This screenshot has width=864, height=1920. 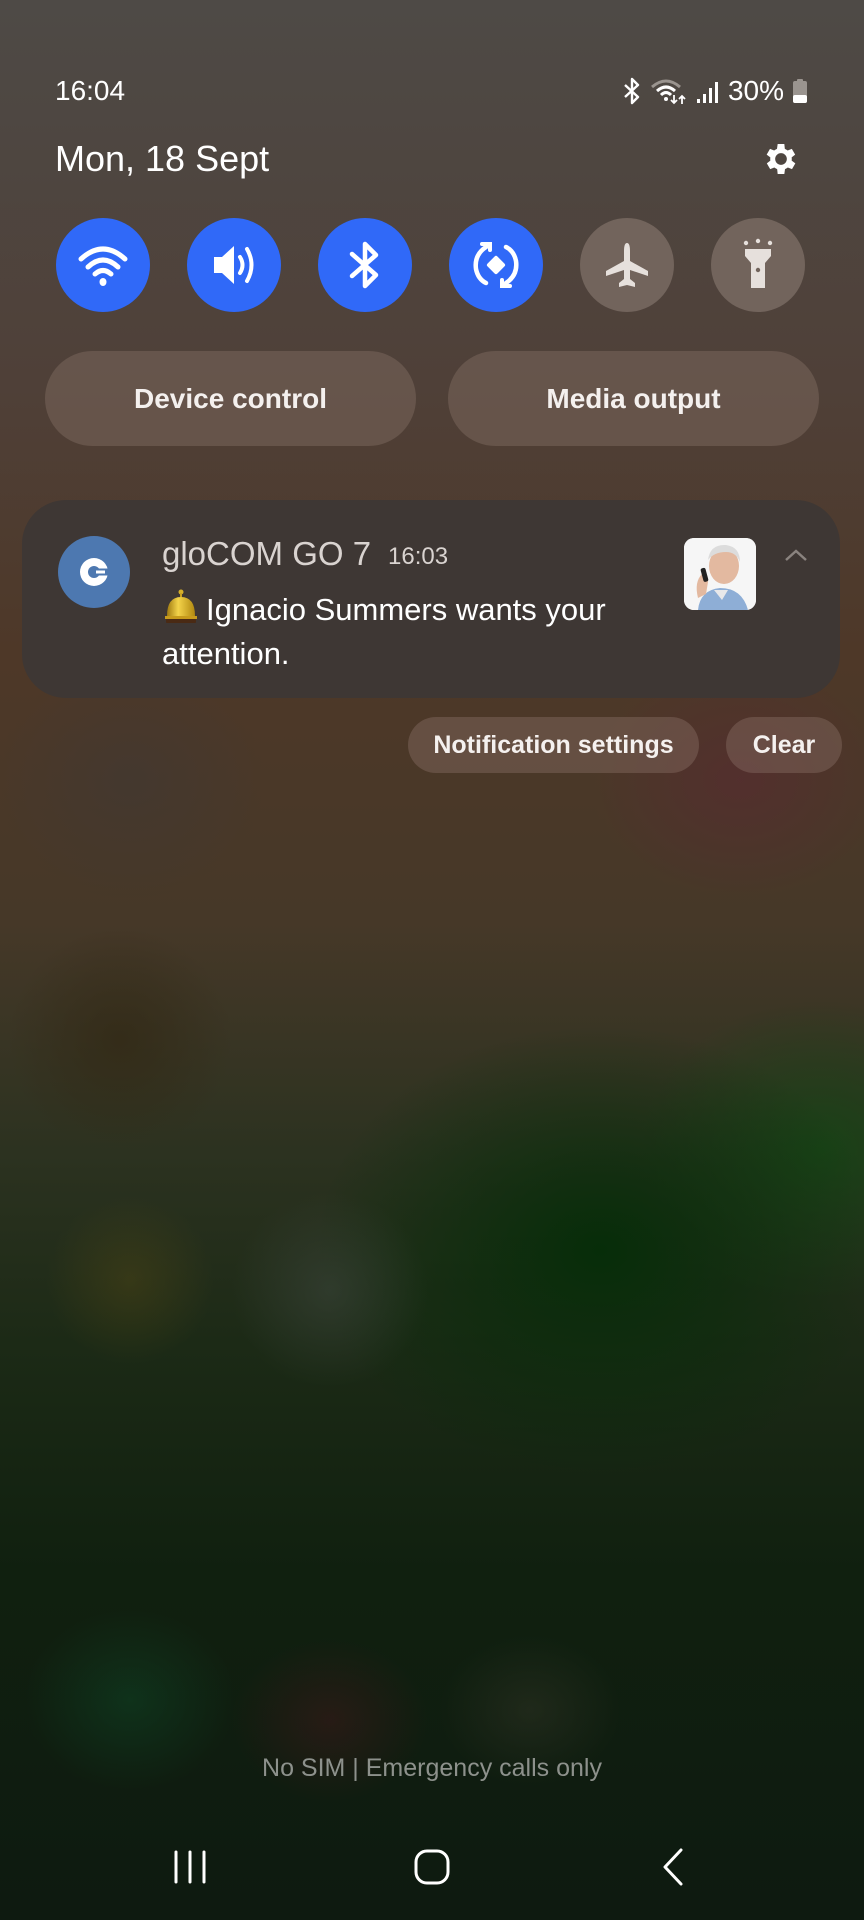 I want to click on bluetooth-icon, so click(x=364, y=265).